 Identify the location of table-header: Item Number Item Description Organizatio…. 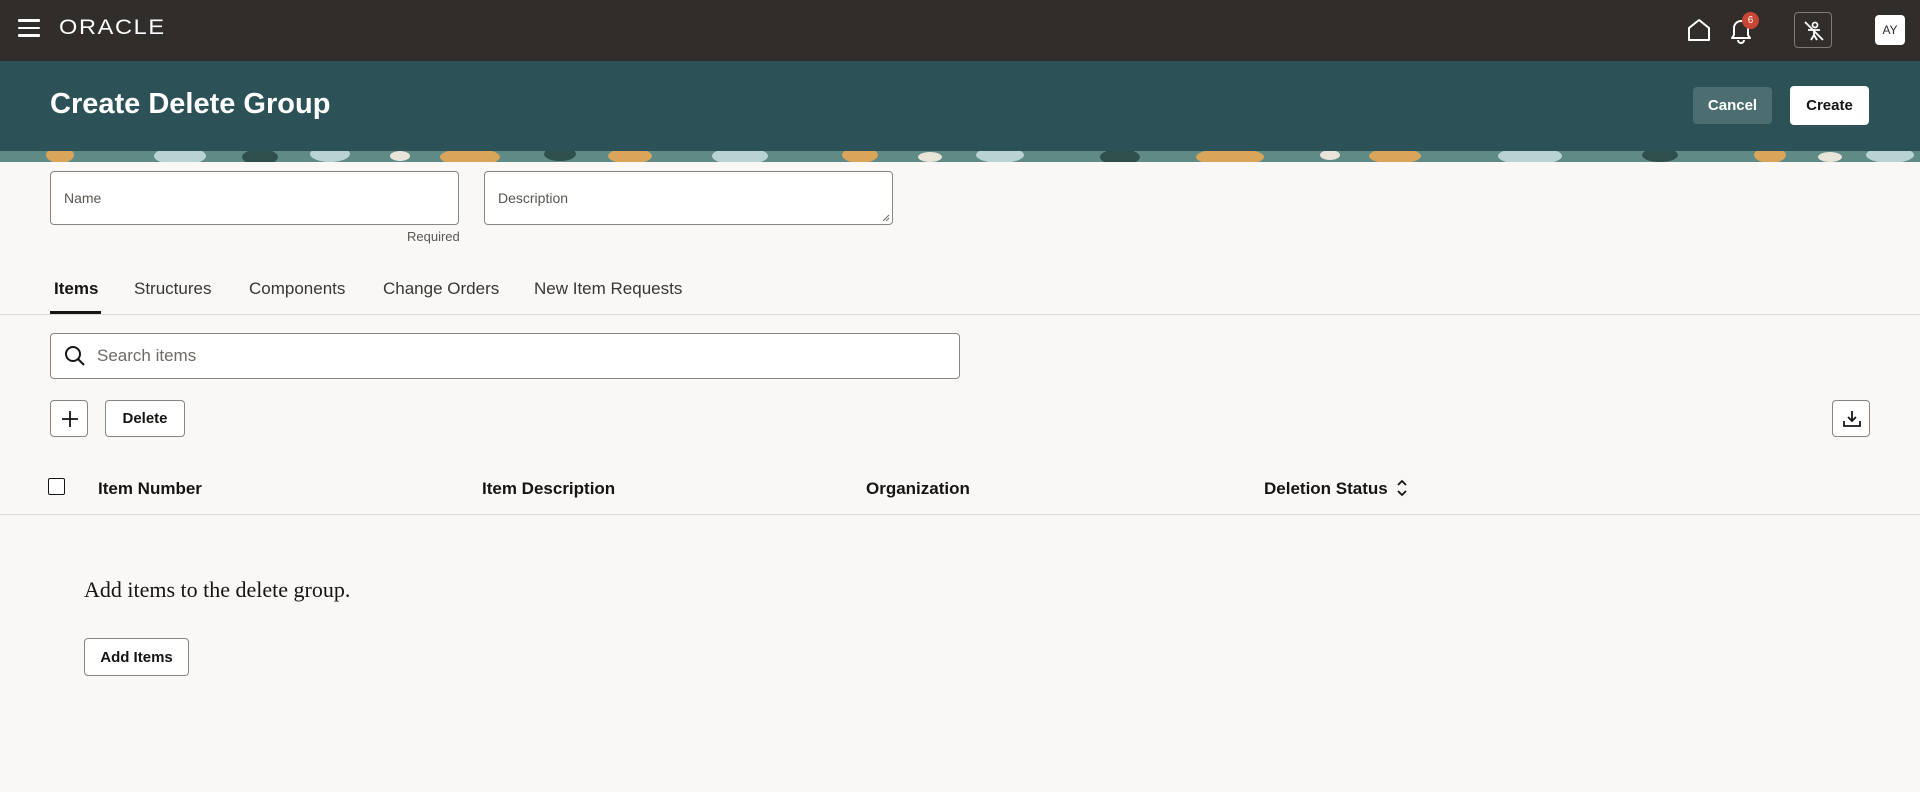
(960, 489).